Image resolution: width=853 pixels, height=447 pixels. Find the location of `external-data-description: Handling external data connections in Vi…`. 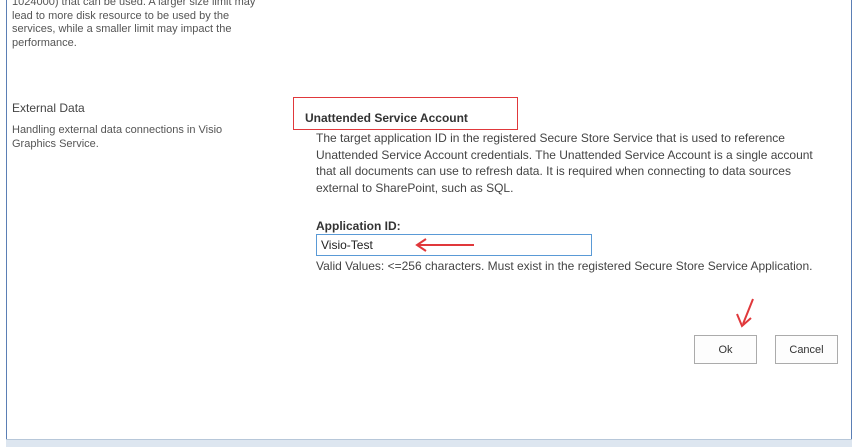

external-data-description: Handling external data connections in Vi… is located at coordinates (117, 137).